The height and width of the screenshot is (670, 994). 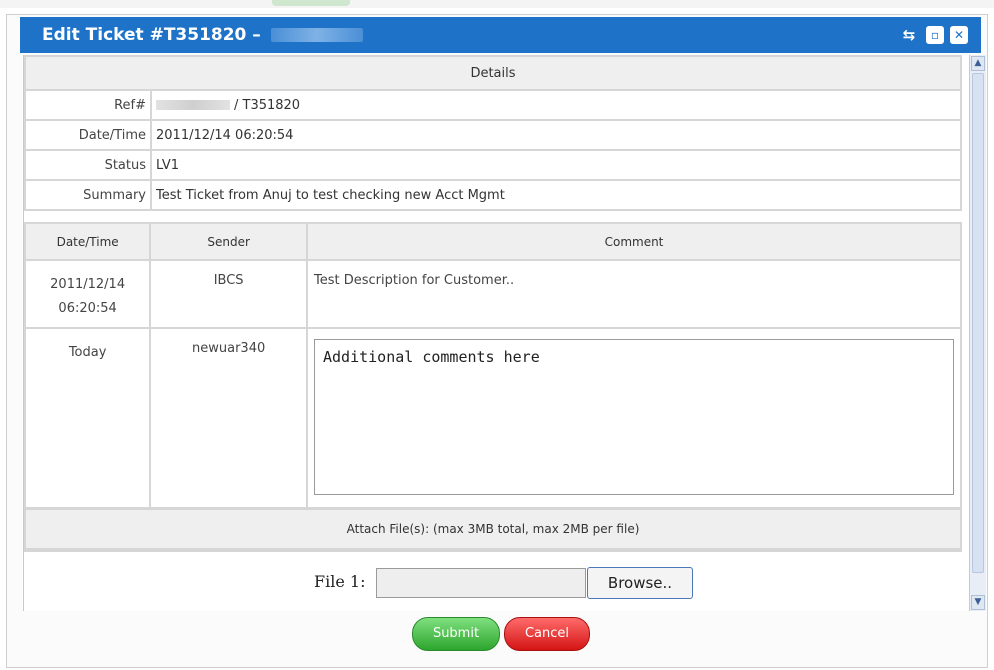 What do you see at coordinates (556, 135) in the screenshot?
I see `datetime-value: 2011/12/14 06:20:54` at bounding box center [556, 135].